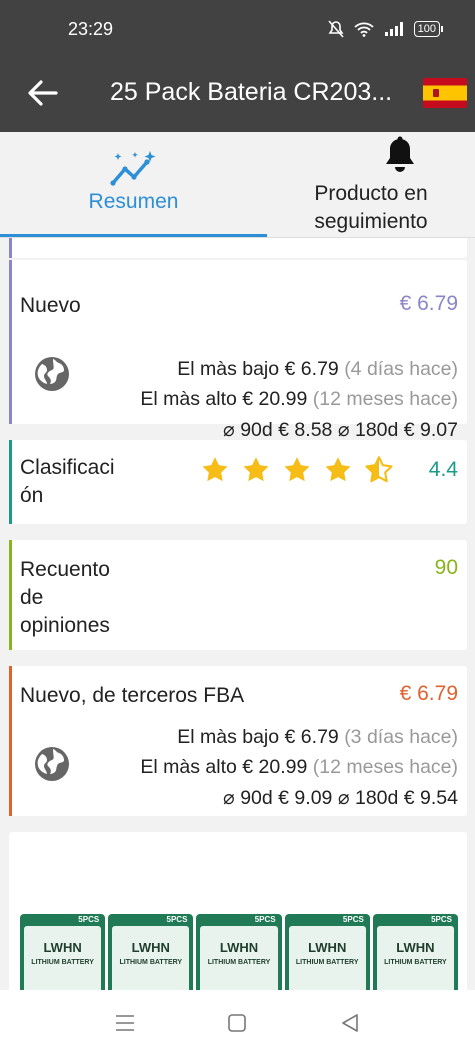 This screenshot has height=1056, width=475. I want to click on sparkle-chart-icon, so click(133, 168).